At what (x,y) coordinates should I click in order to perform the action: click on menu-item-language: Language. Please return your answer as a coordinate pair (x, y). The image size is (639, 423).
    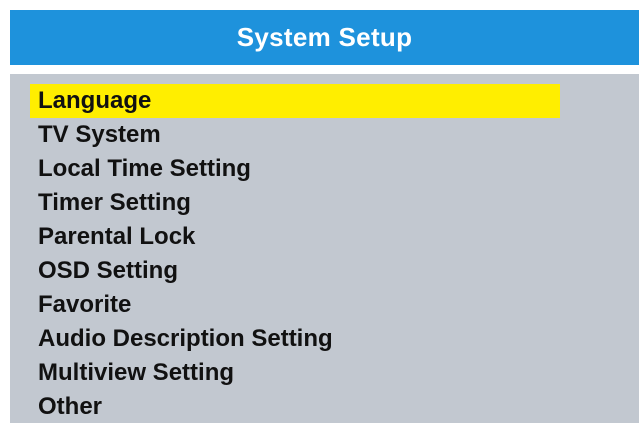
    Looking at the image, I should click on (295, 101).